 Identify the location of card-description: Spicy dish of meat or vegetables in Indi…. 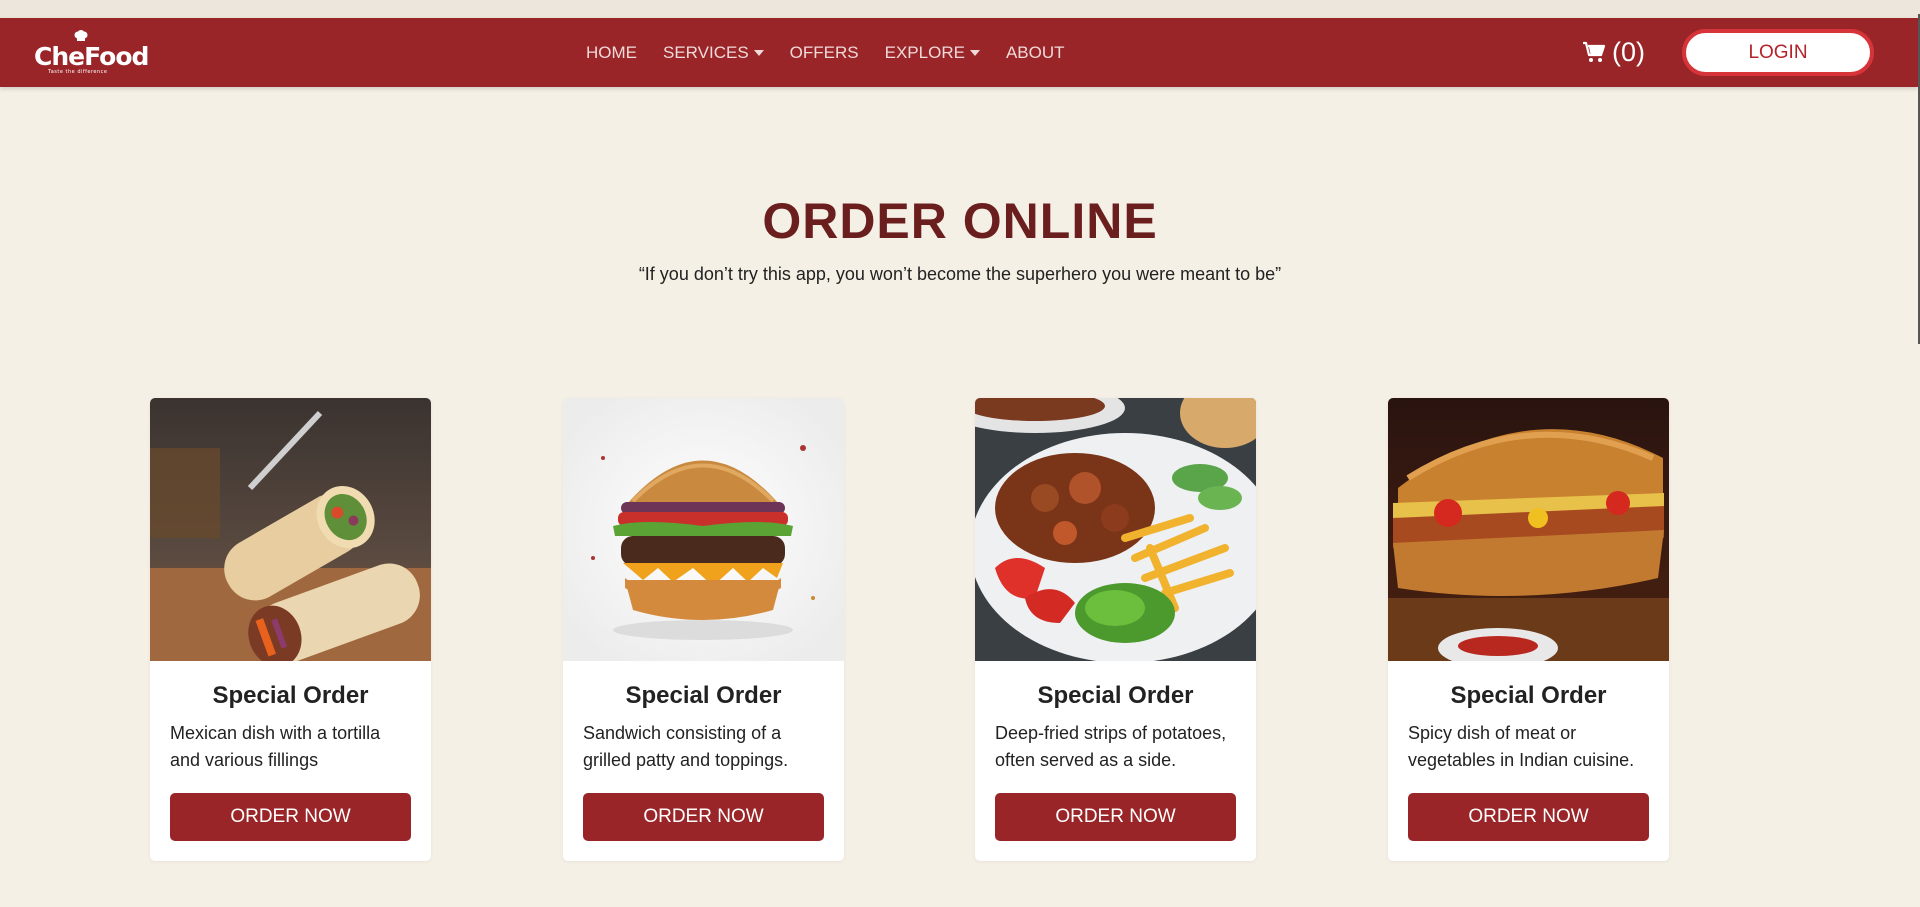
(1521, 746).